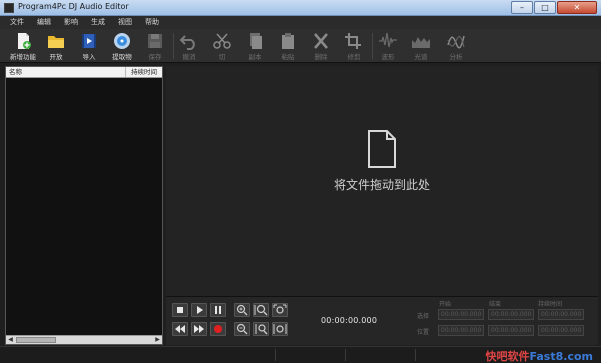 This screenshot has width=601, height=363. I want to click on menu-view: 视图, so click(125, 22).